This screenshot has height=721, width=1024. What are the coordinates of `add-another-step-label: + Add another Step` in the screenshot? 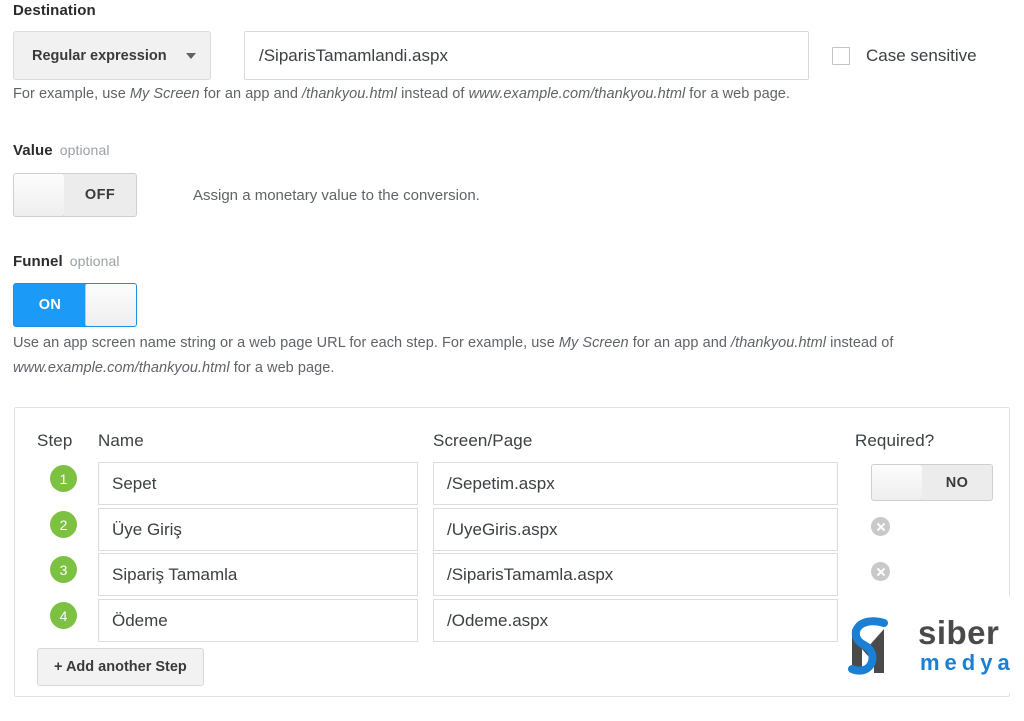 It's located at (120, 667).